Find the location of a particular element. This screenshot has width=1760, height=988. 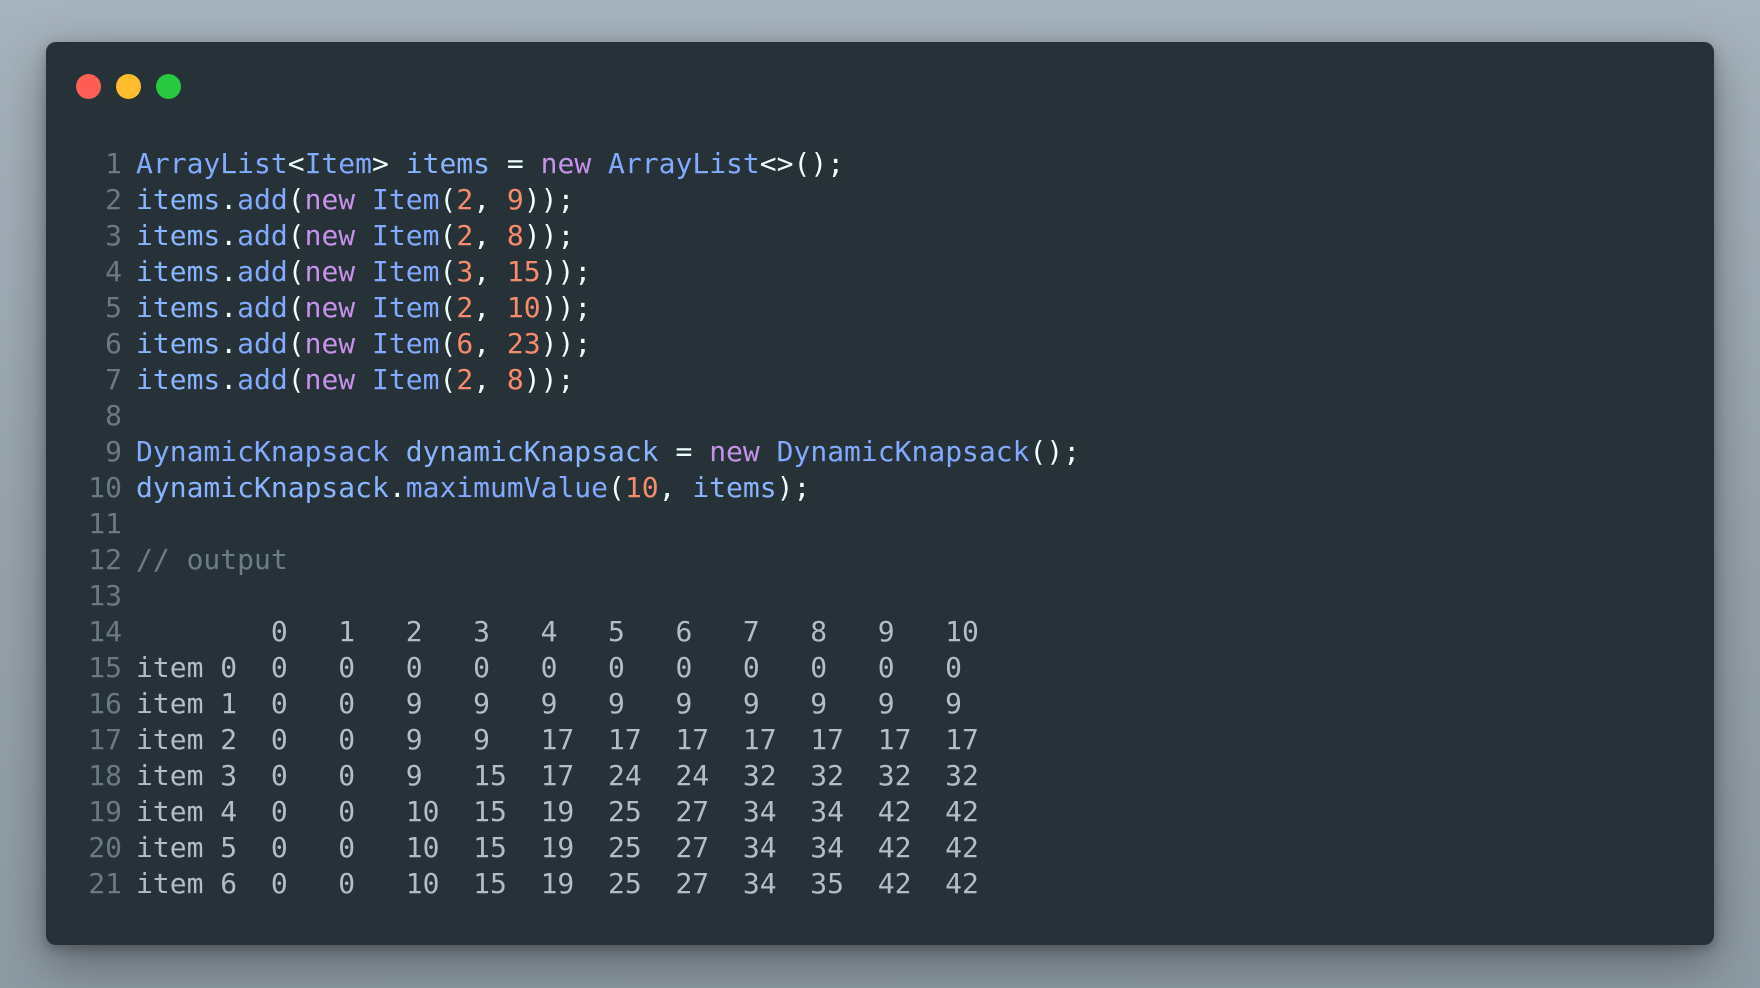

code-token: item 2 0 0 9 9 17 17 17 17 17 17 17 is located at coordinates (557, 739).